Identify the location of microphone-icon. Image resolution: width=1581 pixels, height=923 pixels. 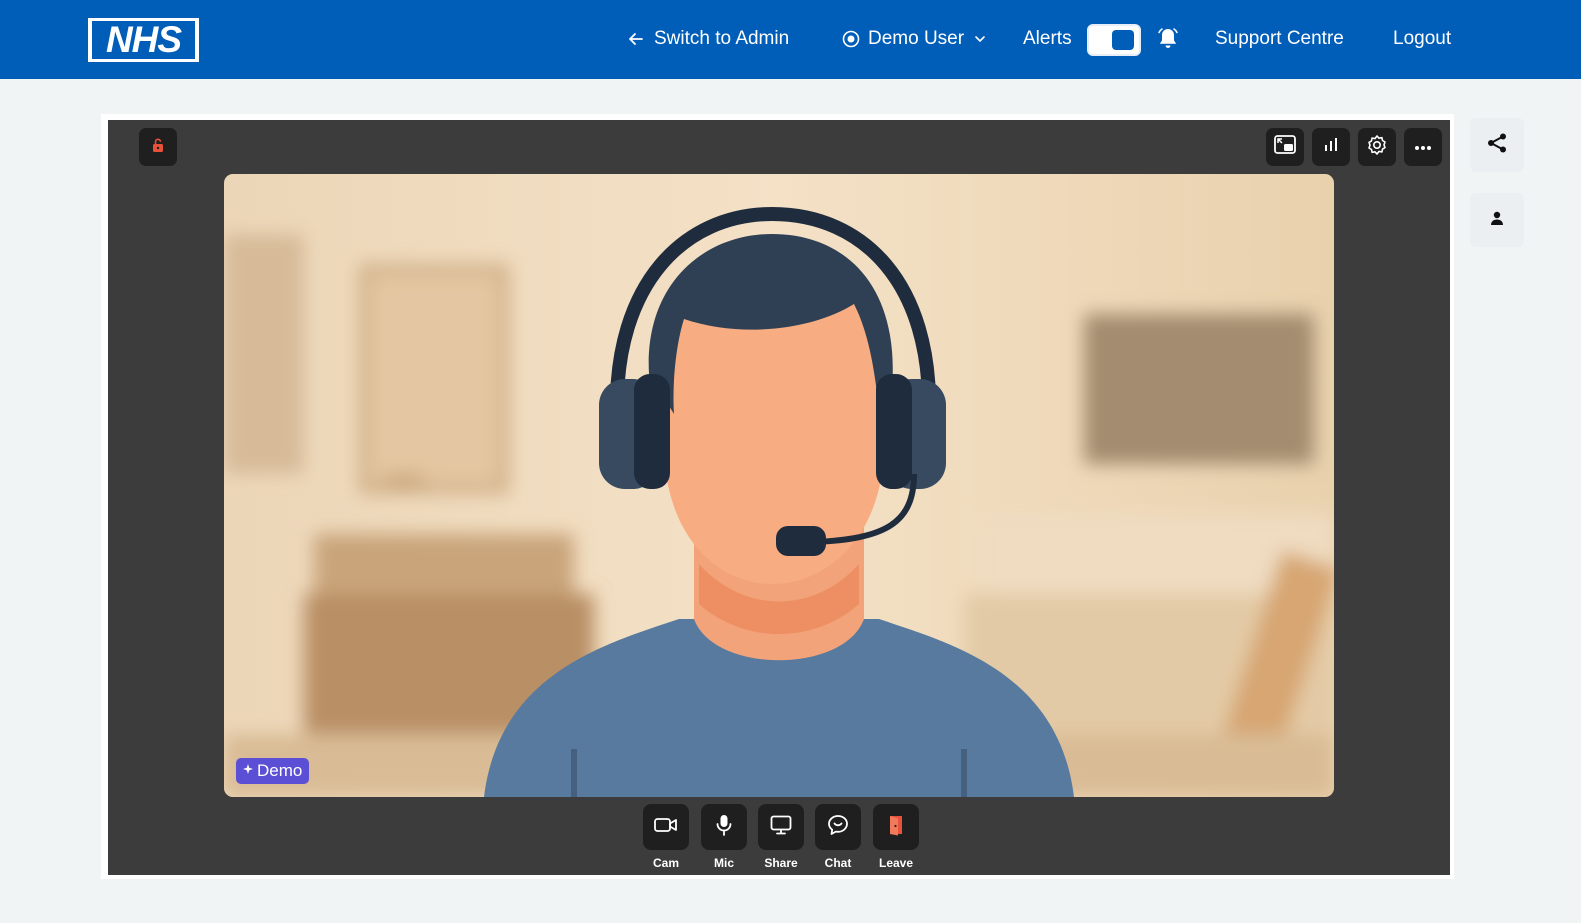
(724, 827).